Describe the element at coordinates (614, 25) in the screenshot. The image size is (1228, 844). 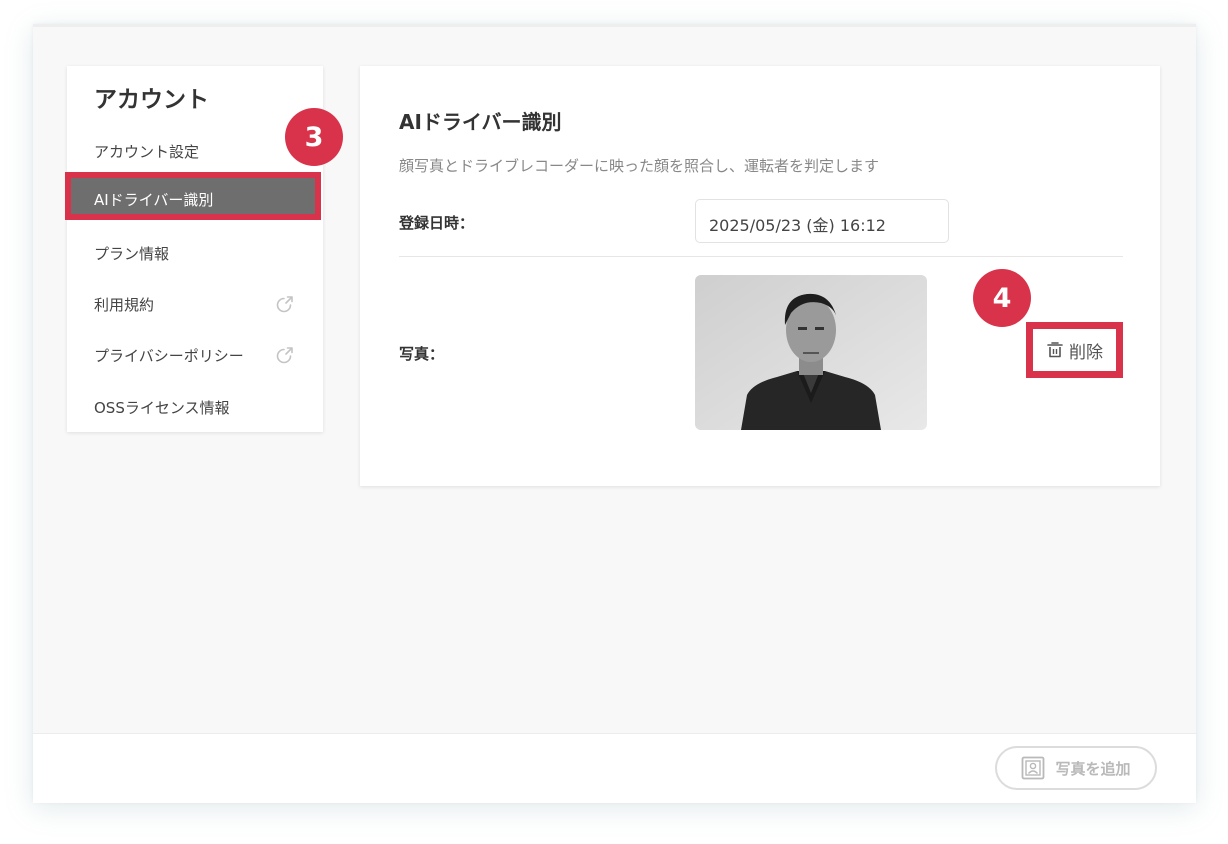
I see `top-divider` at that location.